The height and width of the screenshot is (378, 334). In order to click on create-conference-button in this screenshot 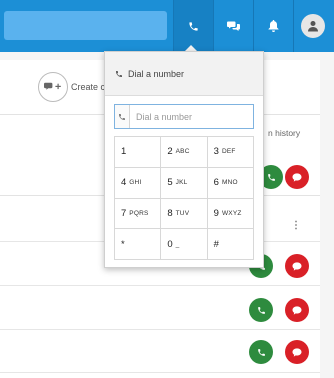, I will do `click(53, 87)`.